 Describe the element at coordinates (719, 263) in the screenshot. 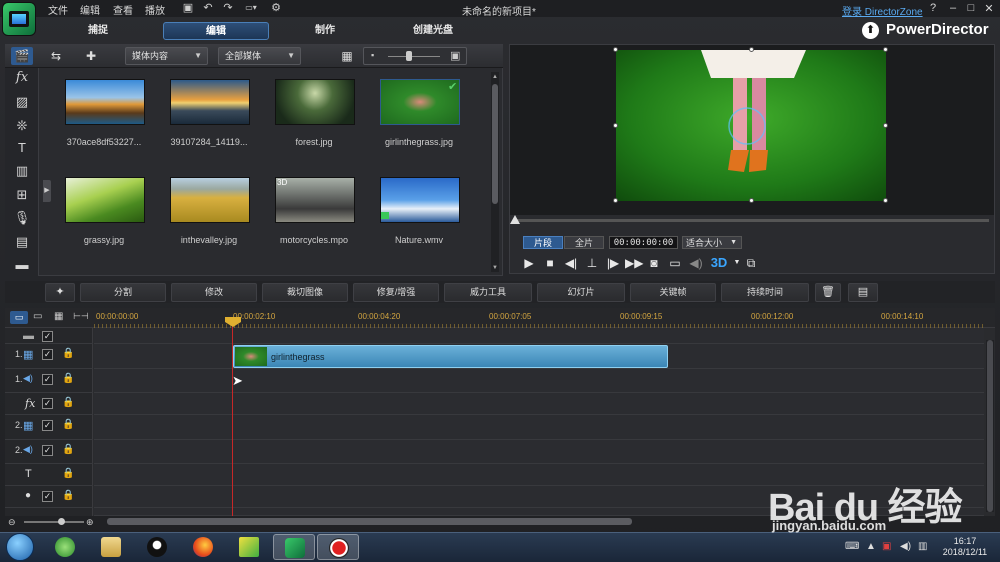

I see `3d-mode-icon: 3D` at that location.